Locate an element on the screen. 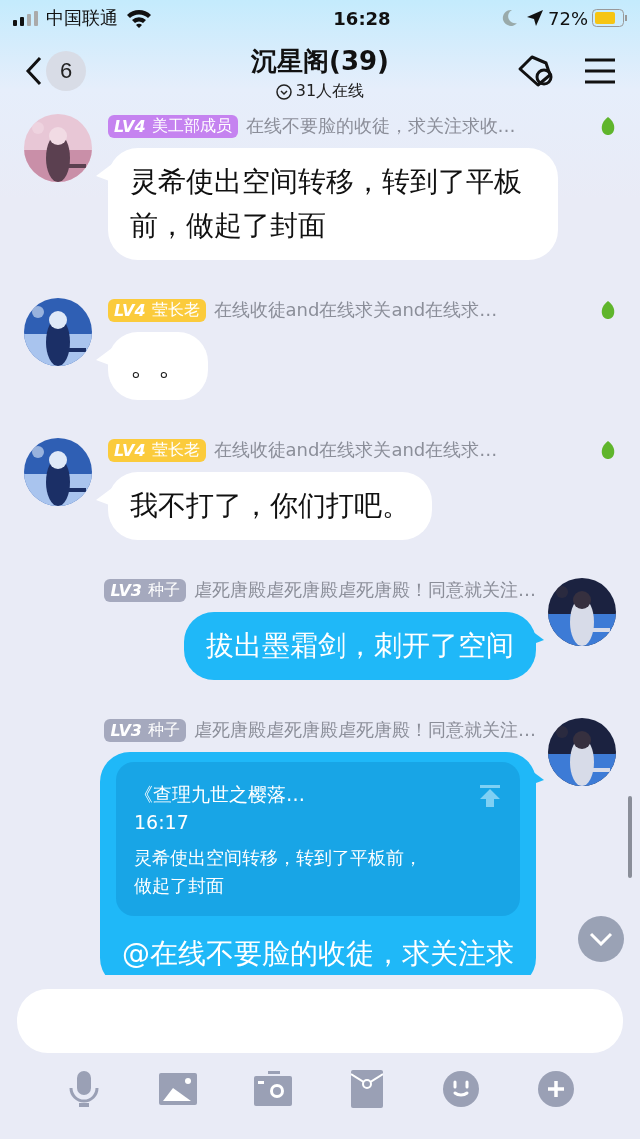 The height and width of the screenshot is (1139, 640). message-bubble: 。。 is located at coordinates (158, 366).